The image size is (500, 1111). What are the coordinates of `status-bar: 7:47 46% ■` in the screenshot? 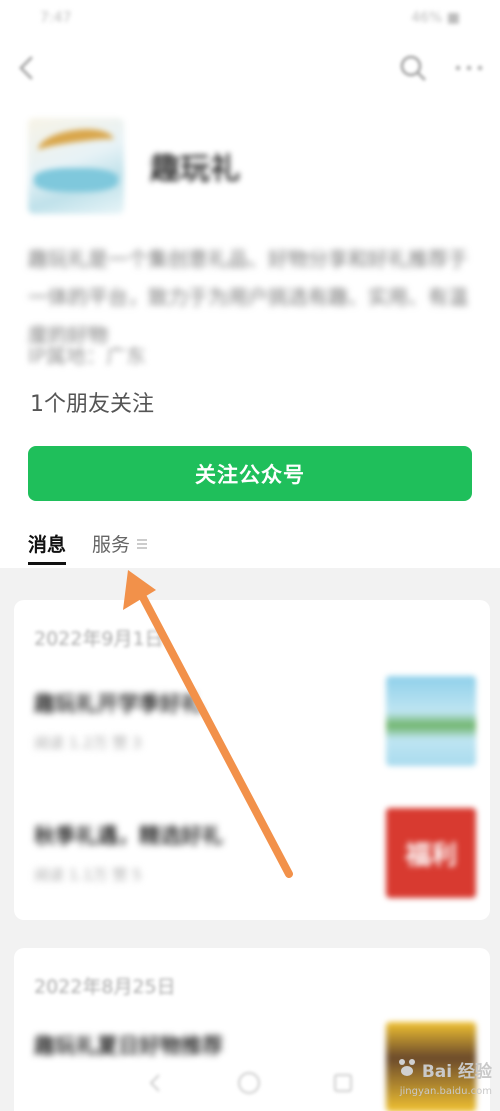 It's located at (250, 18).